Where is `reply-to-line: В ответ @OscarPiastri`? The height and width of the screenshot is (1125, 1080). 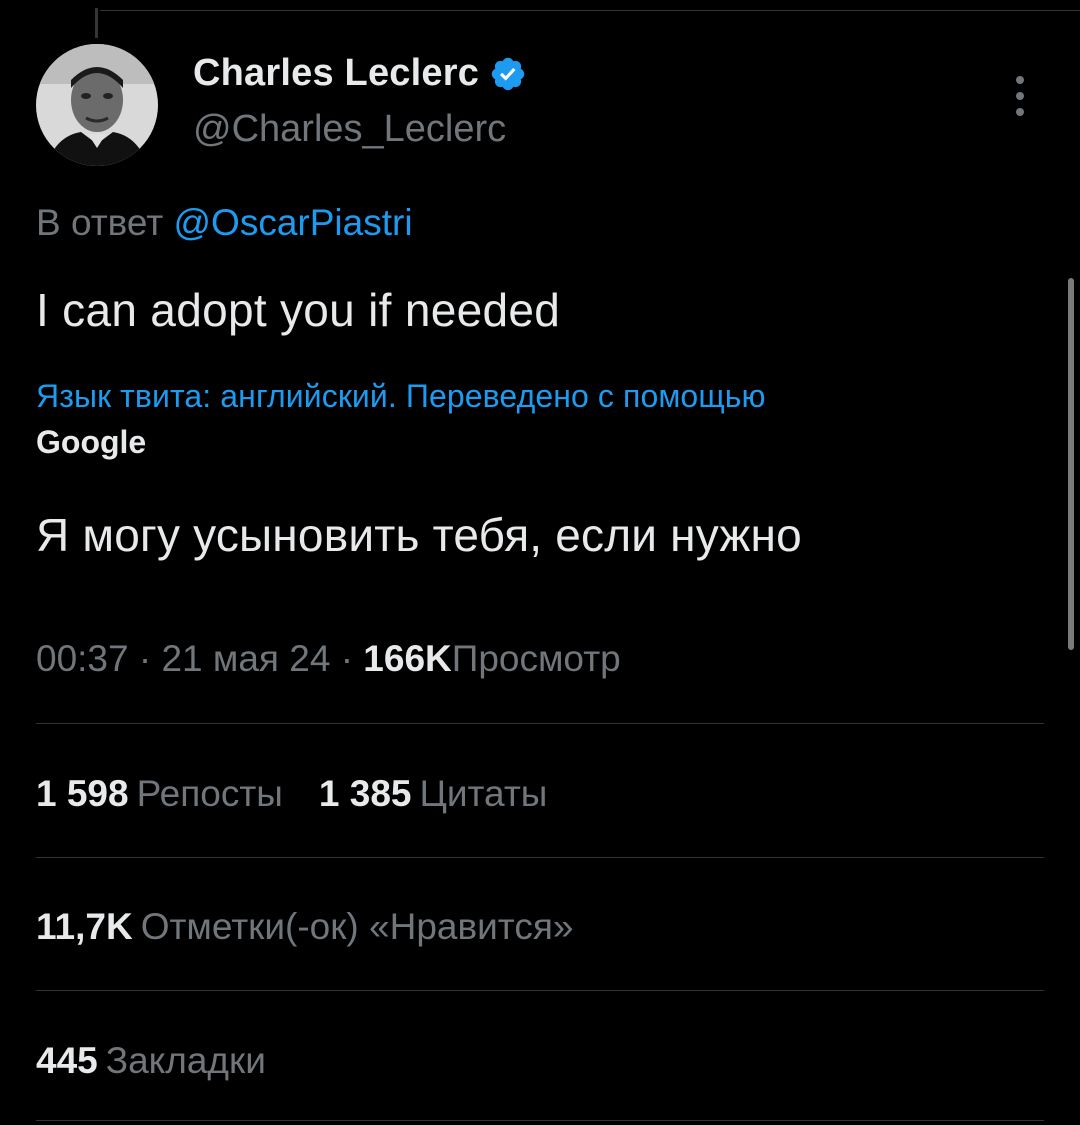
reply-to-line: В ответ @OscarPiastri is located at coordinates (224, 223).